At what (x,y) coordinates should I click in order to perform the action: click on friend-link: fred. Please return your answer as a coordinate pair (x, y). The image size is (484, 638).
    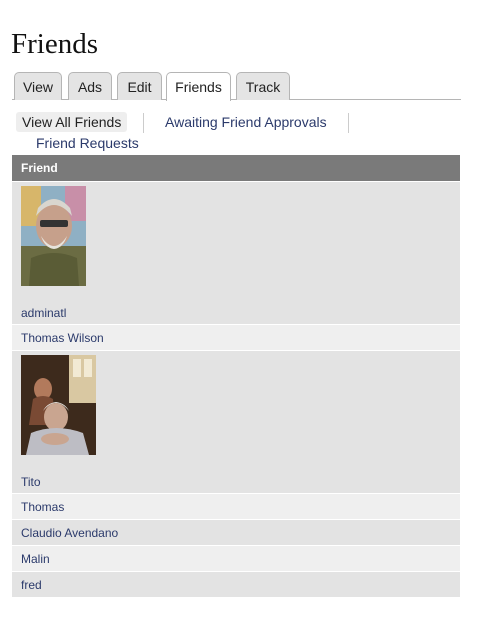
    Looking at the image, I should click on (31, 585).